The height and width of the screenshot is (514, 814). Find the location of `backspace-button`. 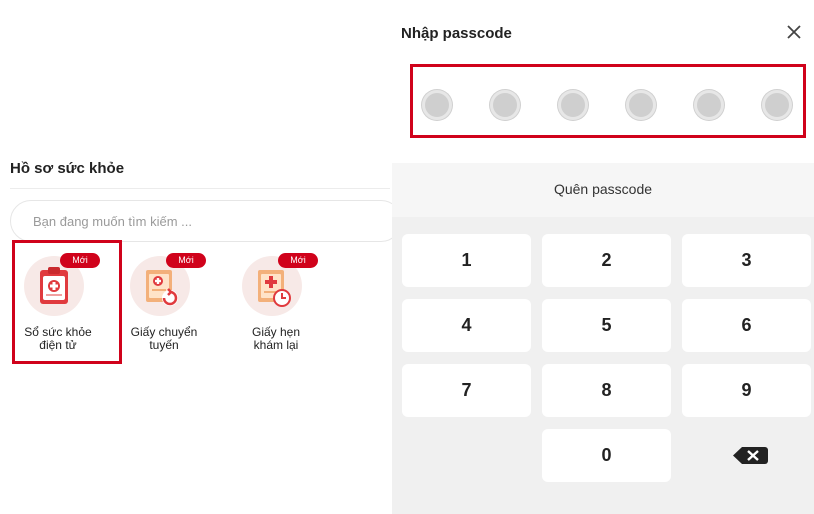

backspace-button is located at coordinates (749, 455).